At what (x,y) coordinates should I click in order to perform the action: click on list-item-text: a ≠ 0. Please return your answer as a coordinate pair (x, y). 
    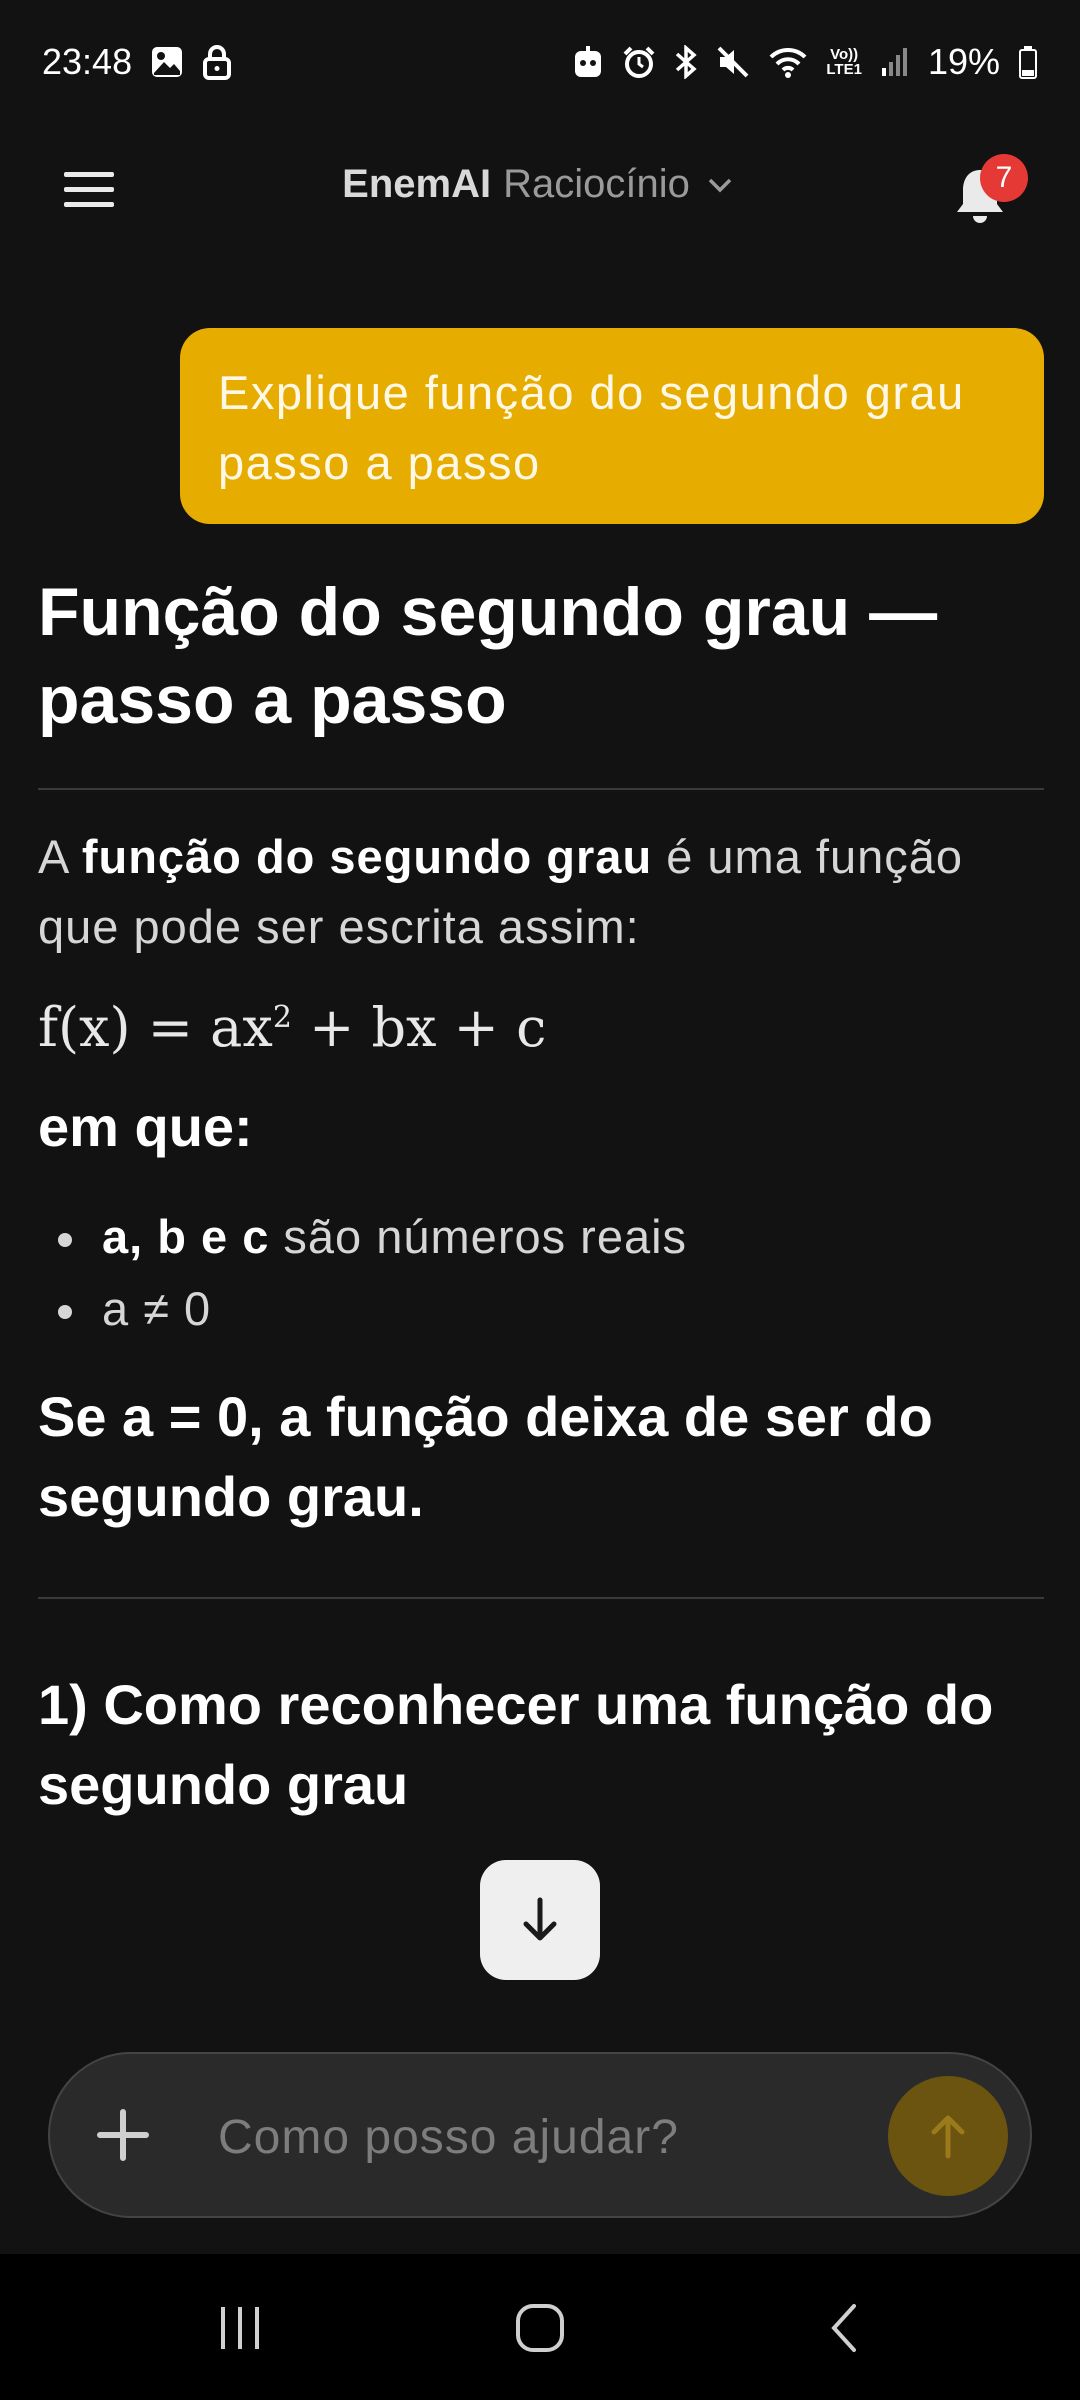
    Looking at the image, I should click on (157, 1308).